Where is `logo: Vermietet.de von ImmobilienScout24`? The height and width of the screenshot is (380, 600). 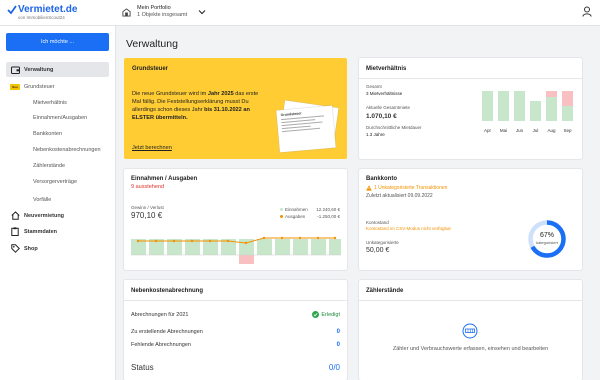
logo: Vermietet.de von ImmobilienScout24 is located at coordinates (42, 12).